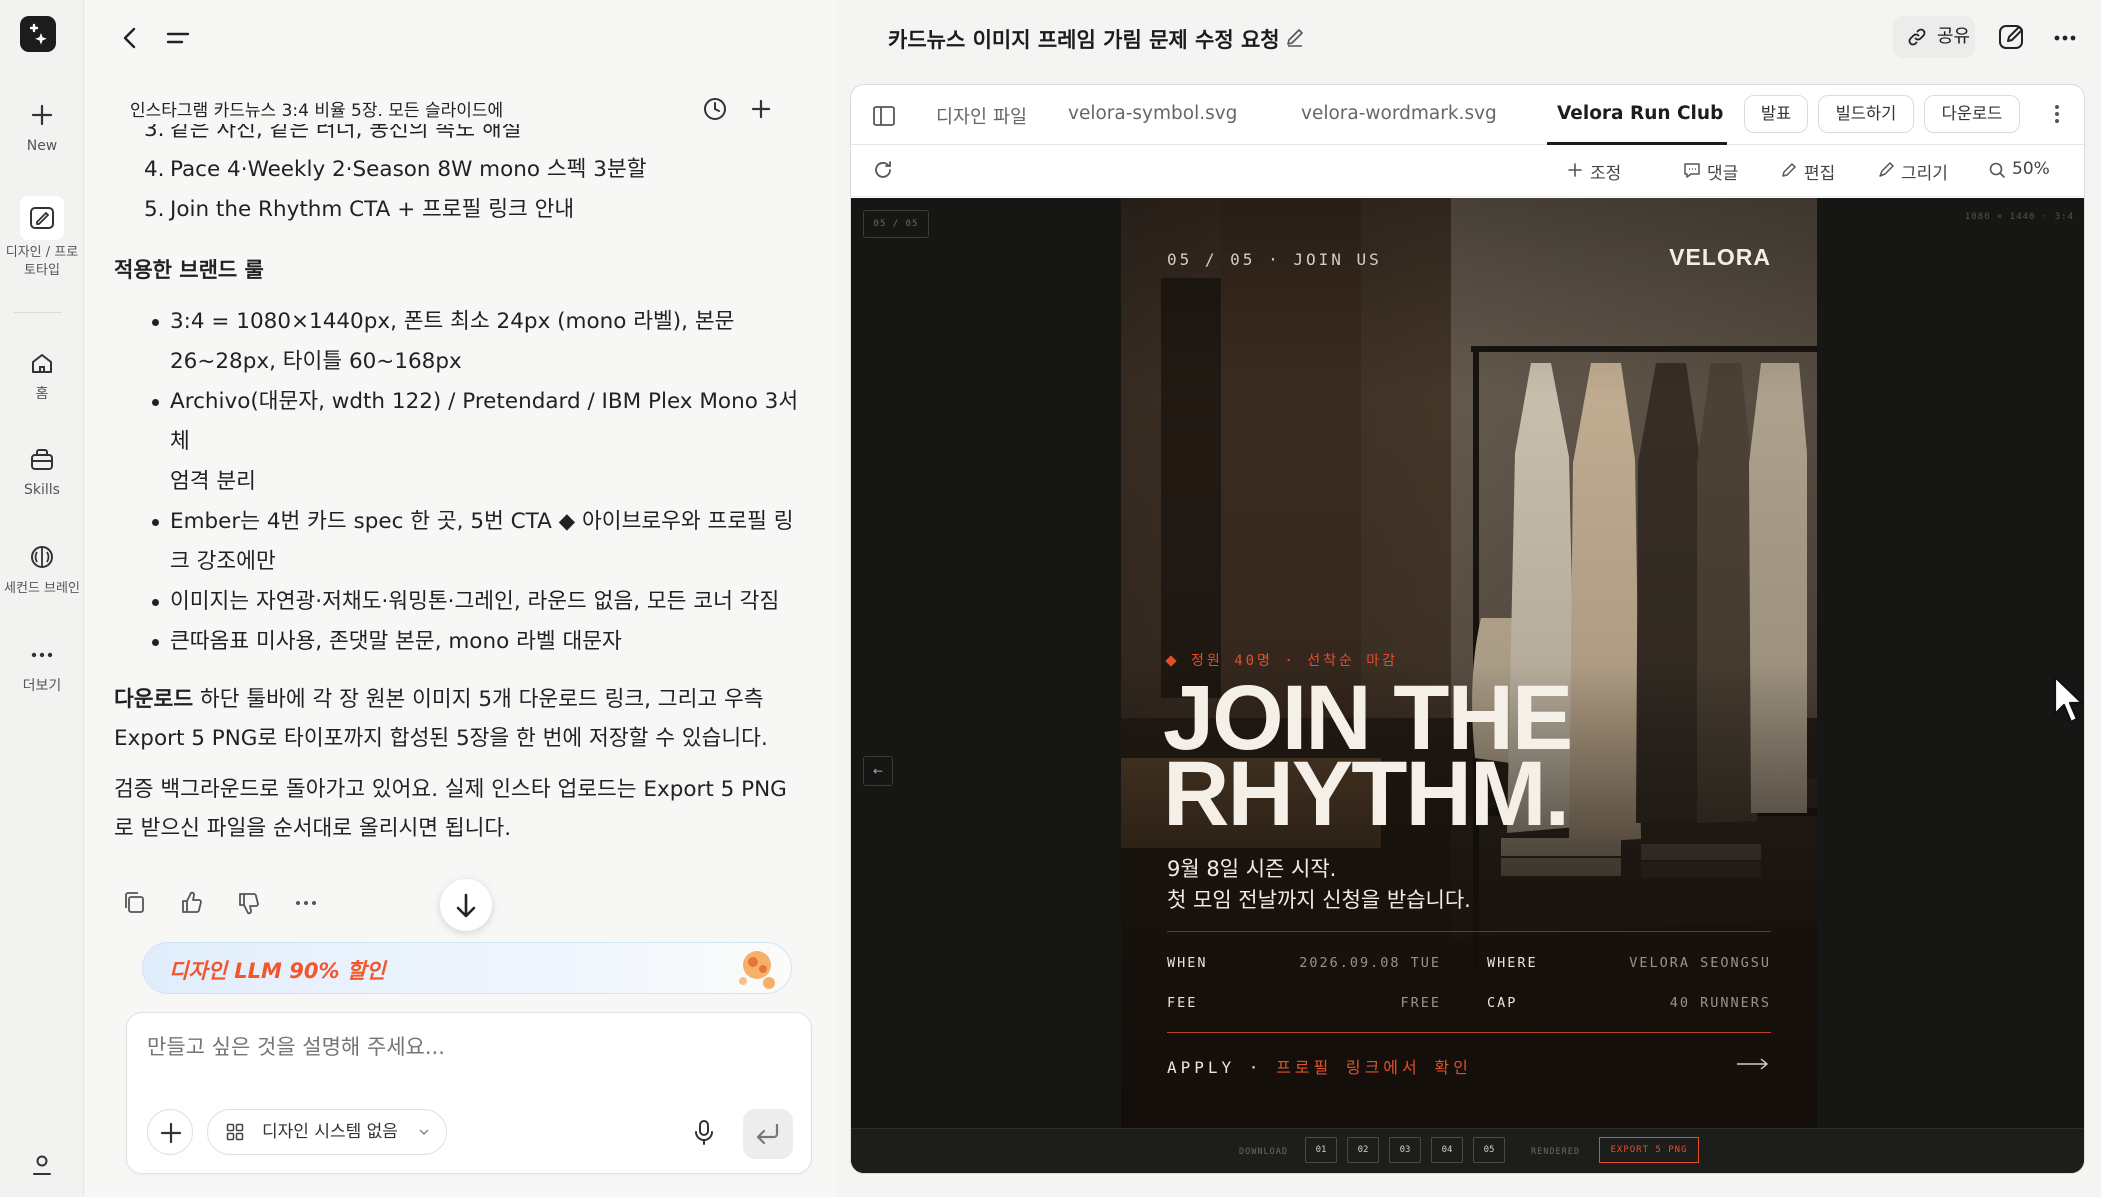  I want to click on share-button: 공유, so click(1934, 37).